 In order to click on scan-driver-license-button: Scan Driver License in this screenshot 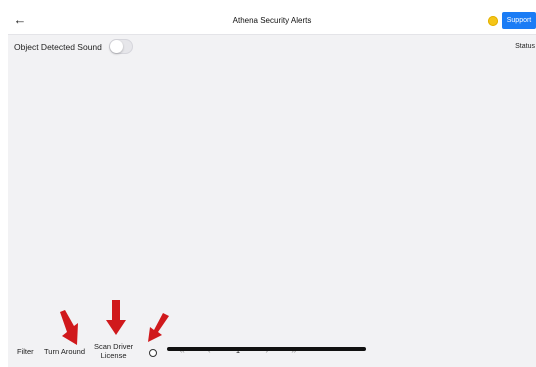, I will do `click(113, 351)`.